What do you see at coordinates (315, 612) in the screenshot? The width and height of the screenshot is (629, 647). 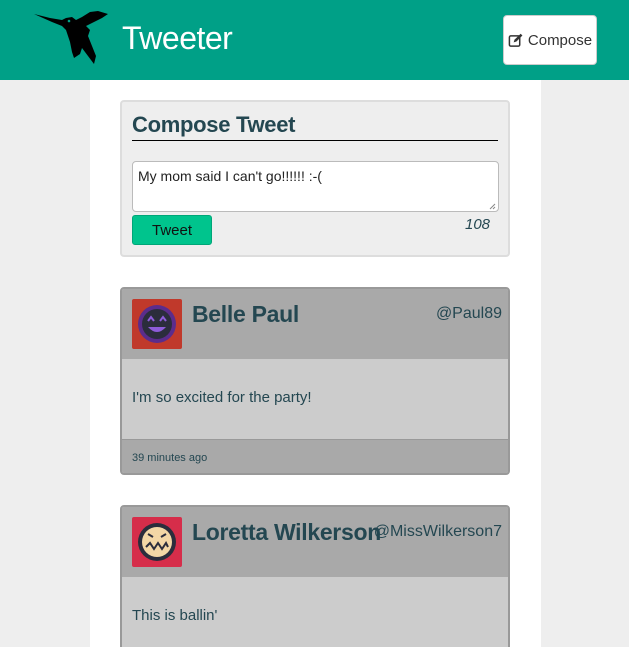 I see `tweet-content: This is ballin'` at bounding box center [315, 612].